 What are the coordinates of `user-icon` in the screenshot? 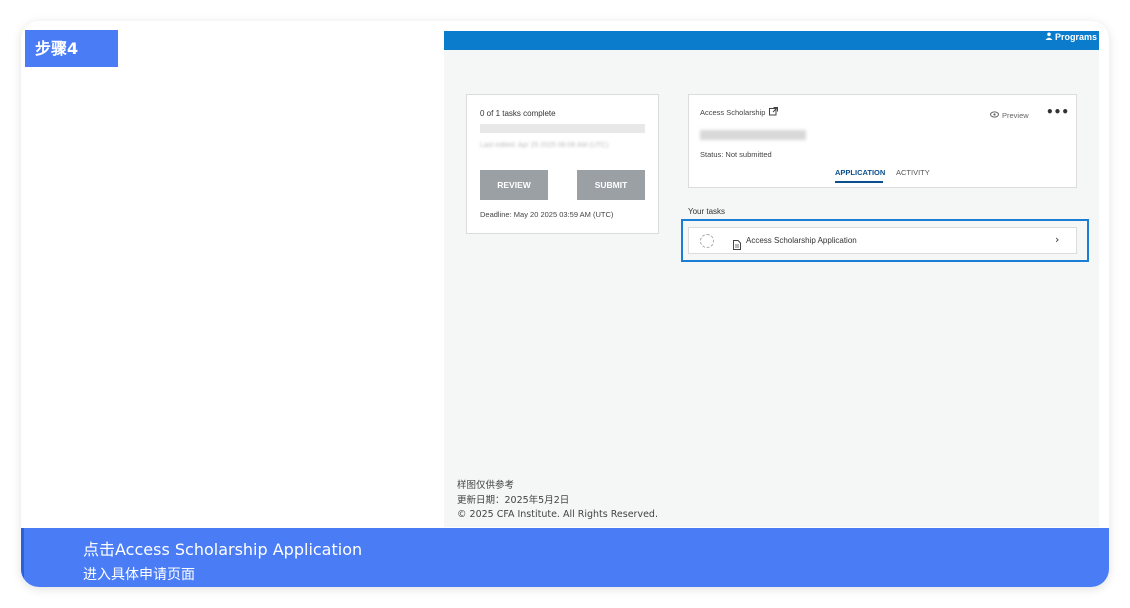 It's located at (1049, 37).